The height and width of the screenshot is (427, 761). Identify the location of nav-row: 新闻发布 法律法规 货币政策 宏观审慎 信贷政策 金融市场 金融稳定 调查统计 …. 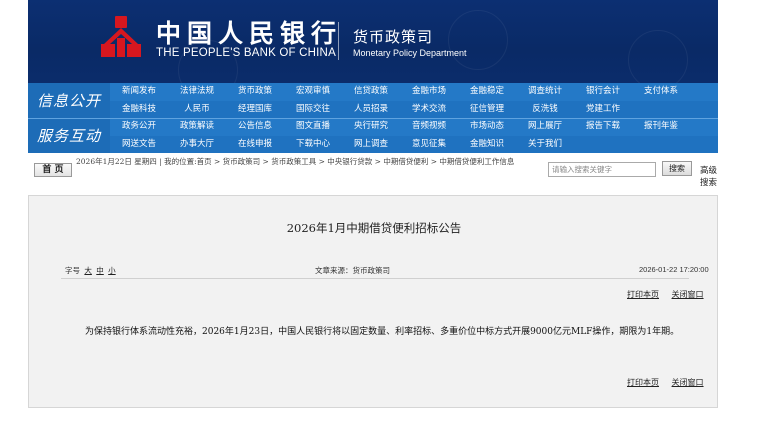
(414, 92).